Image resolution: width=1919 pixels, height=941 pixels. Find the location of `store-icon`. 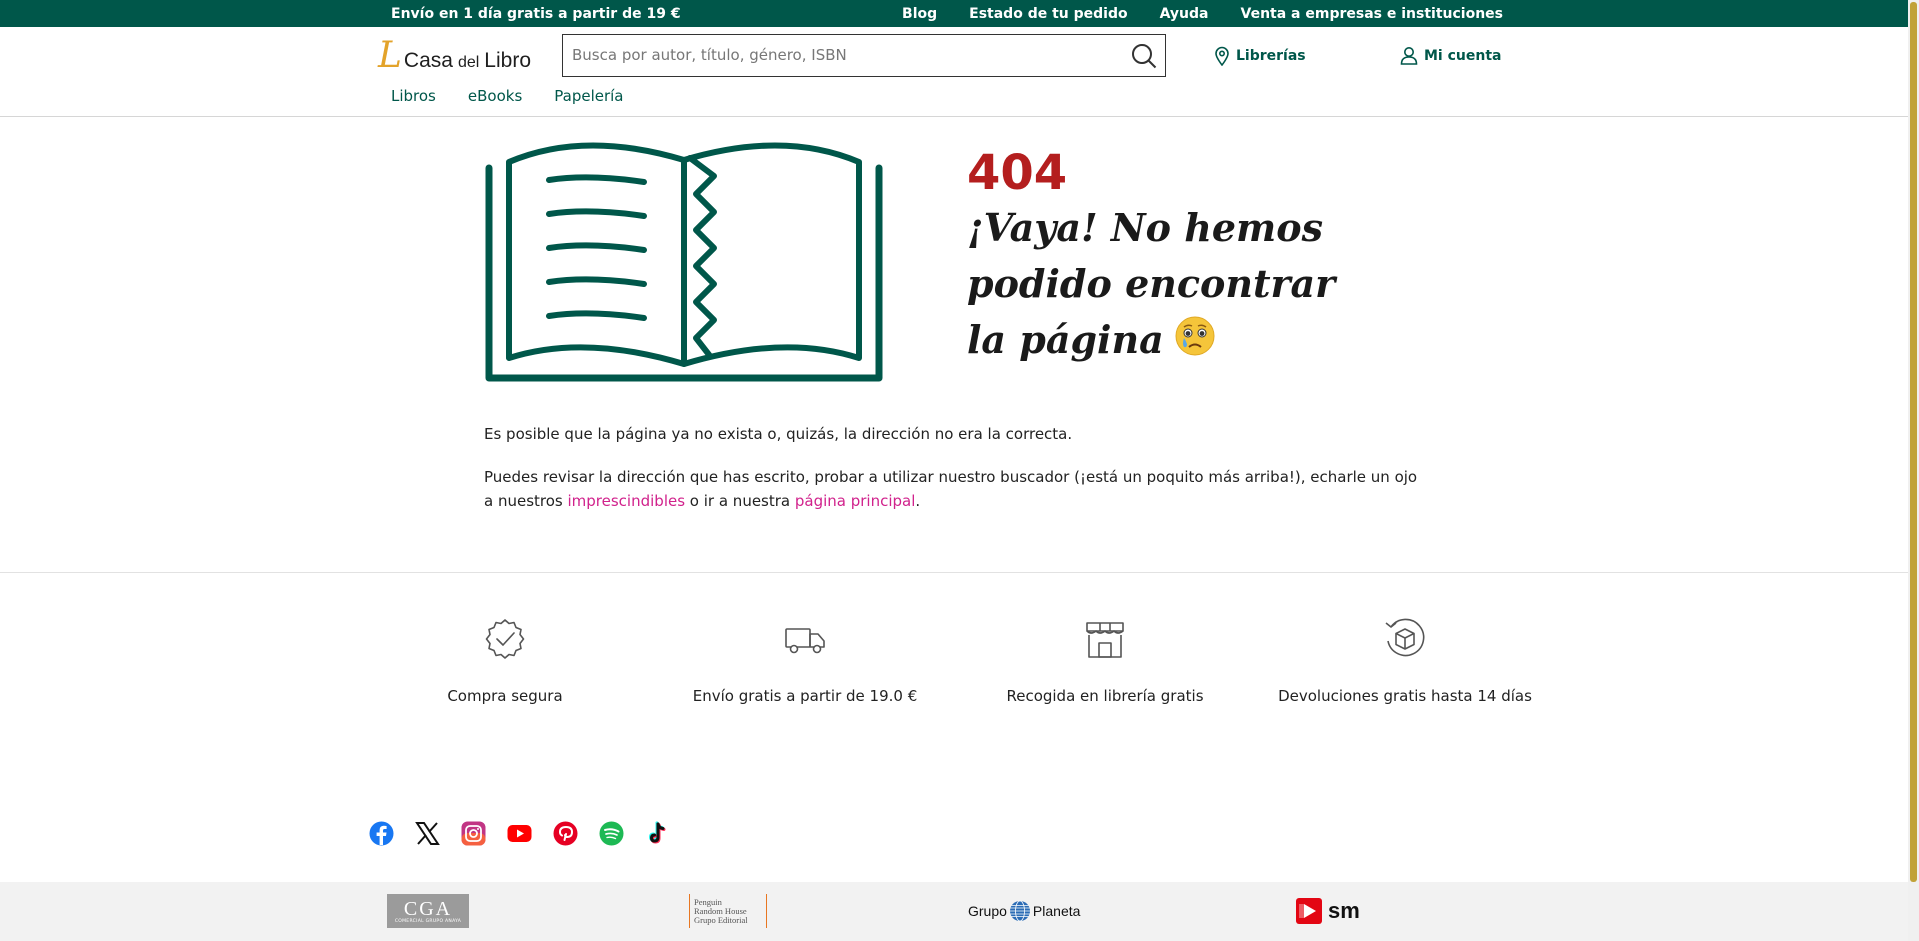

store-icon is located at coordinates (1105, 640).